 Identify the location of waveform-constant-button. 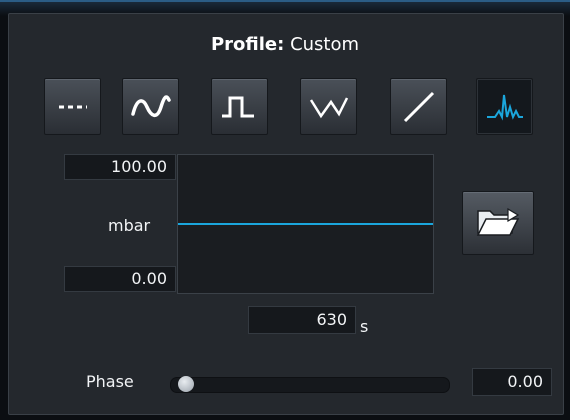
(72, 106).